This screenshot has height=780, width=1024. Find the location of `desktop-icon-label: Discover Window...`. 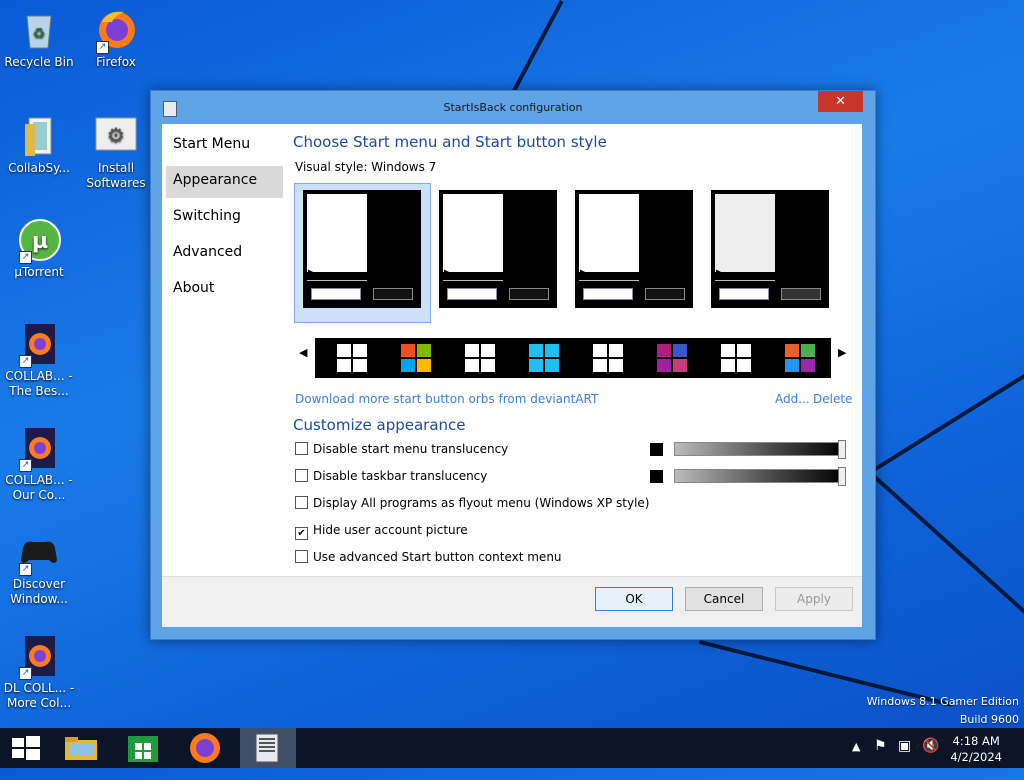

desktop-icon-label: Discover Window... is located at coordinates (39, 591).